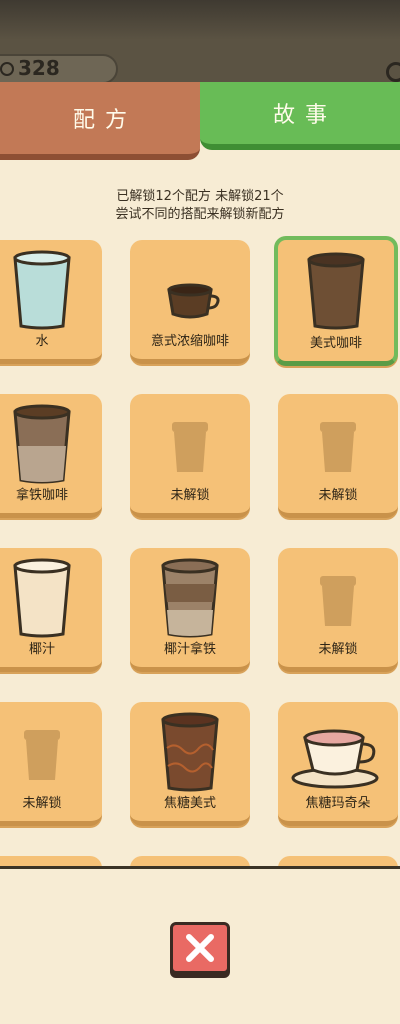 Image resolution: width=400 pixels, height=1024 pixels. I want to click on close-icon, so click(200, 948).